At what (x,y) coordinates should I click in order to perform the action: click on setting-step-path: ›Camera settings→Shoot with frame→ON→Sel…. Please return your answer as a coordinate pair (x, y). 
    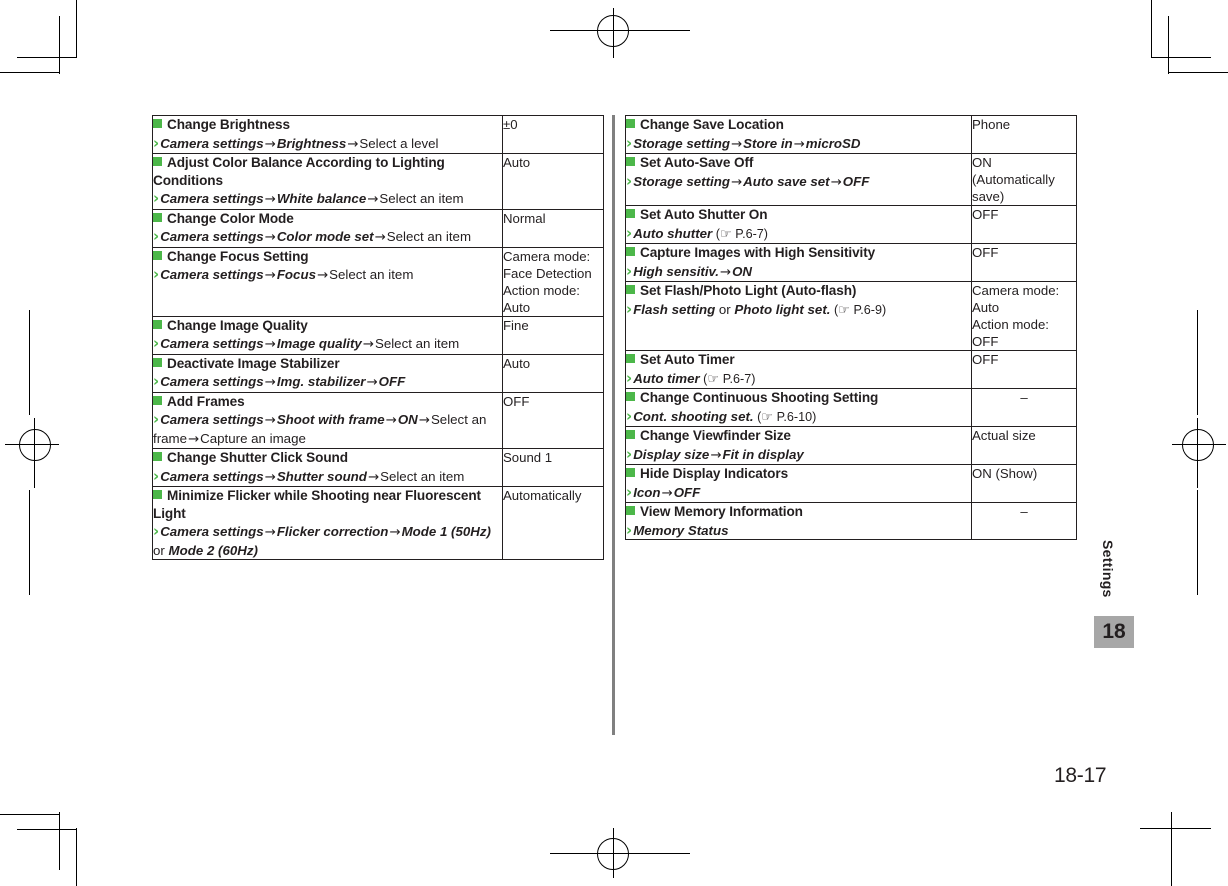
    Looking at the image, I should click on (327, 429).